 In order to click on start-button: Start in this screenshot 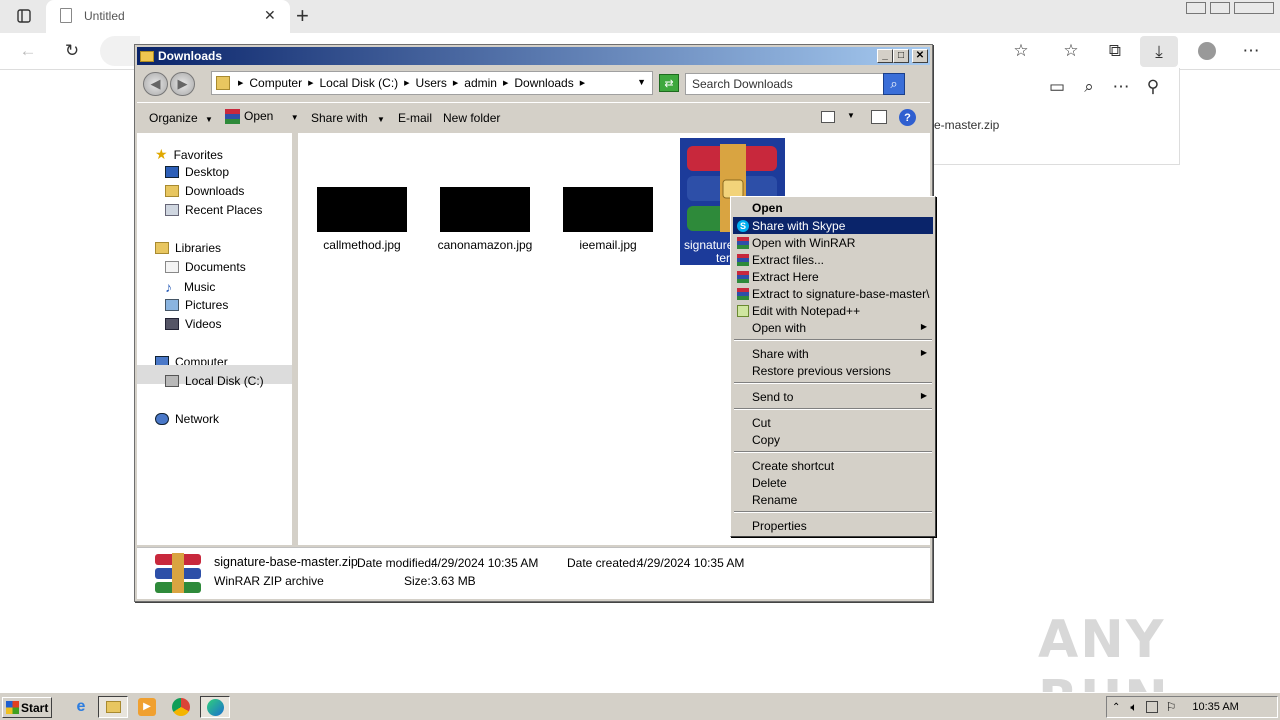, I will do `click(27, 707)`.